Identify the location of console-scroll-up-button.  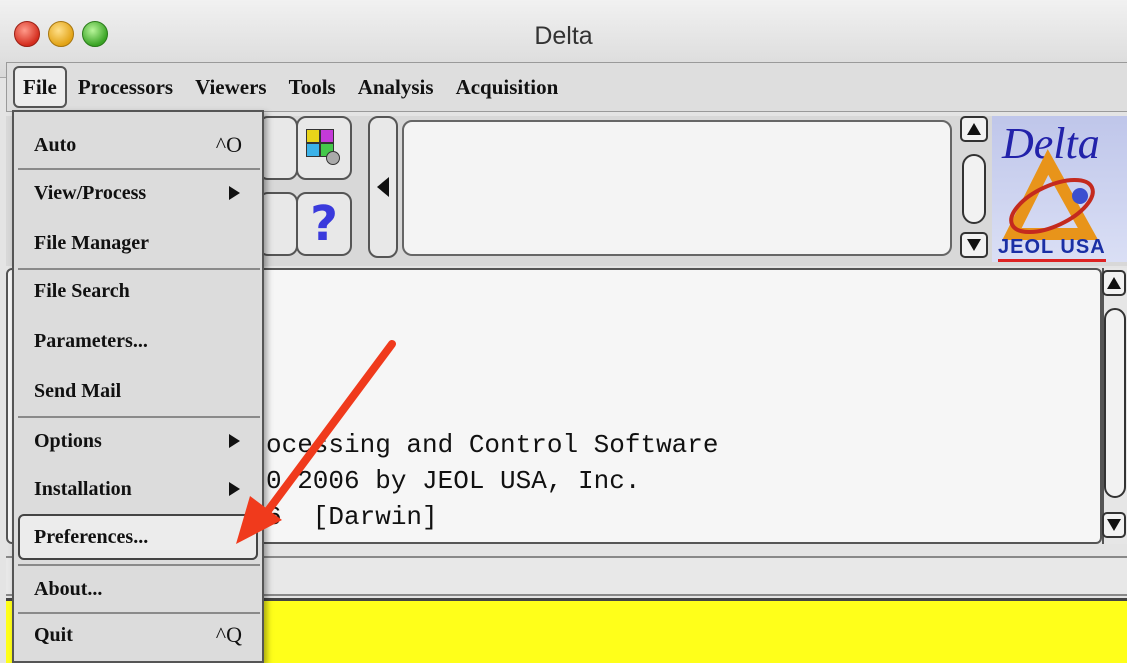
(1114, 283).